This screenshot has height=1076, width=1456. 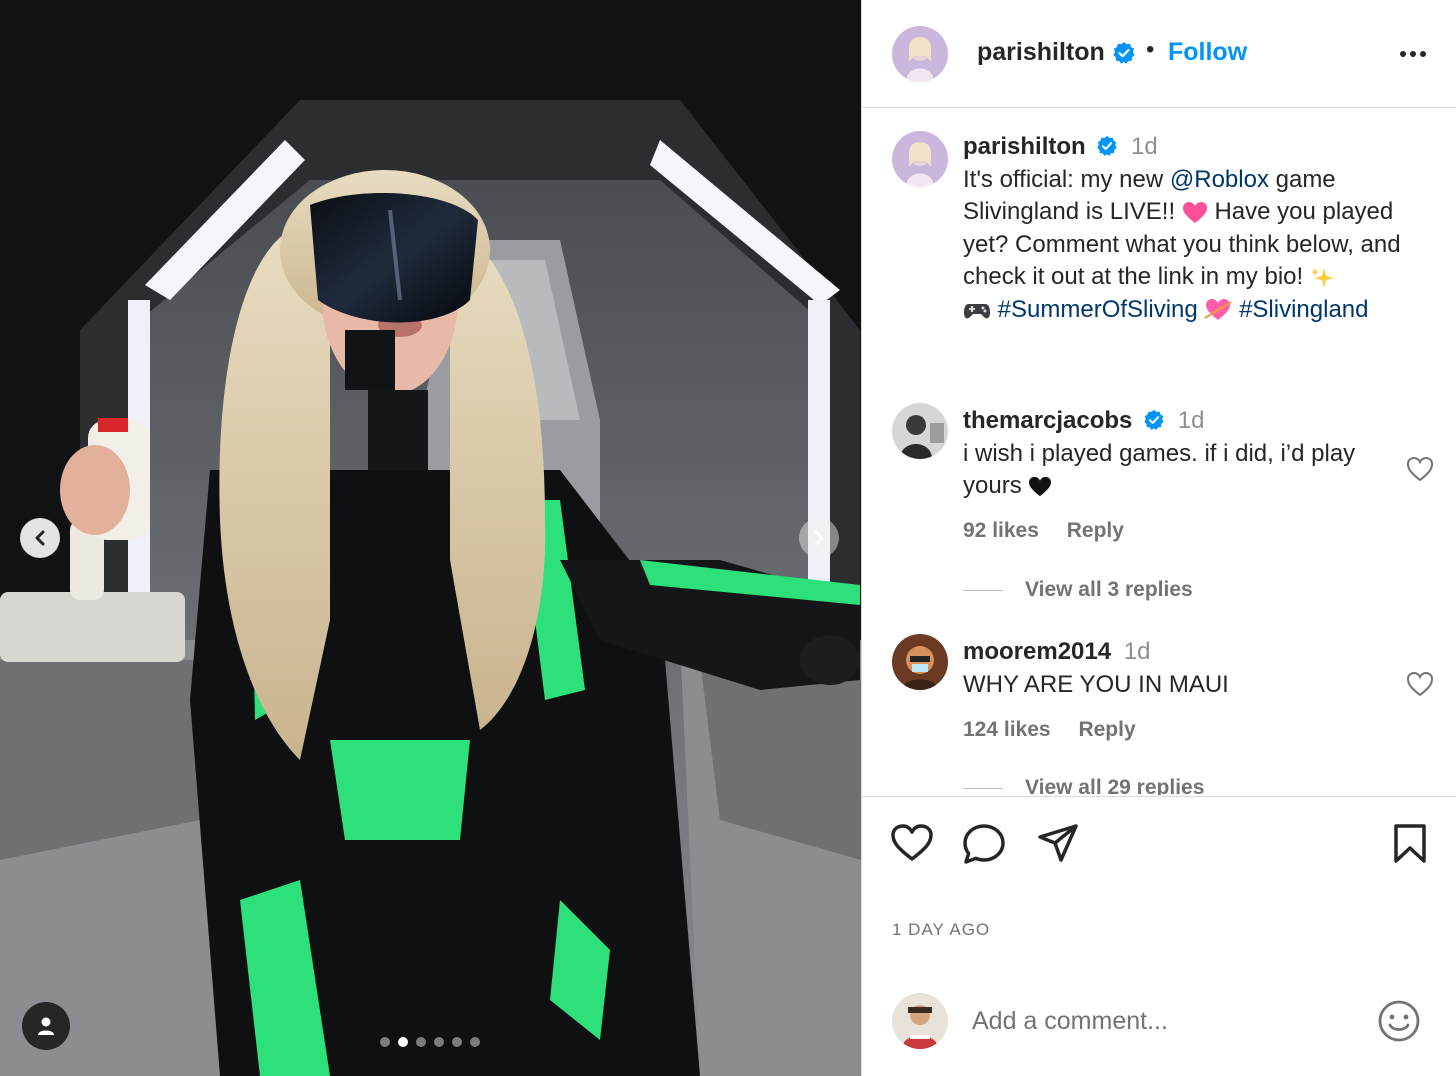 I want to click on save-icon, so click(x=1410, y=844).